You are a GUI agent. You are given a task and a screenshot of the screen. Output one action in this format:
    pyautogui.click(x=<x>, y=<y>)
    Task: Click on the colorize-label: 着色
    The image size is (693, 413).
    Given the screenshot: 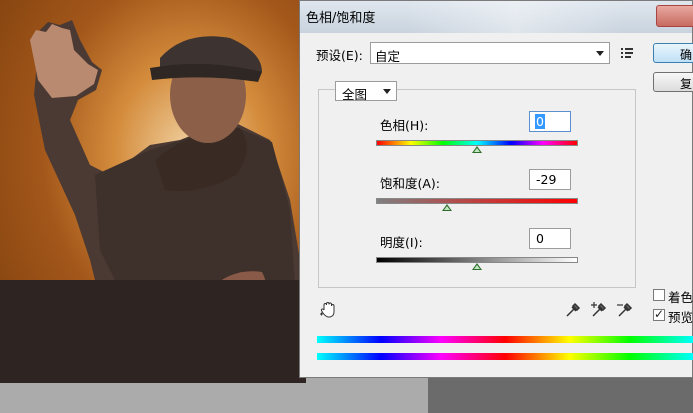 What is the action you would take?
    pyautogui.click(x=680, y=297)
    